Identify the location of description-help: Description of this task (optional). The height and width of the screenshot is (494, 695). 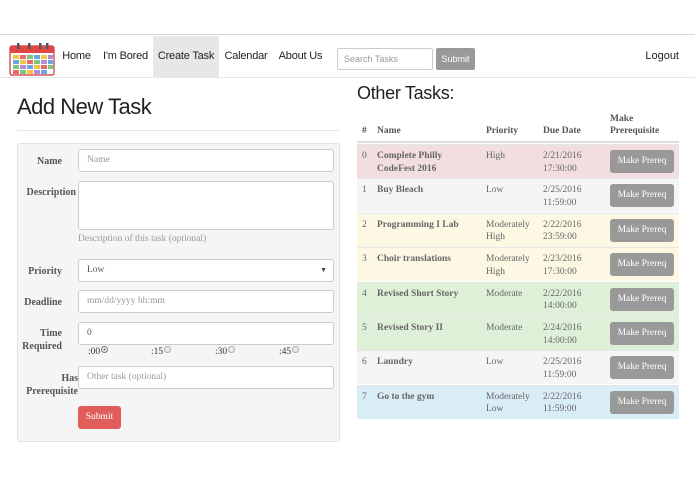
(142, 239).